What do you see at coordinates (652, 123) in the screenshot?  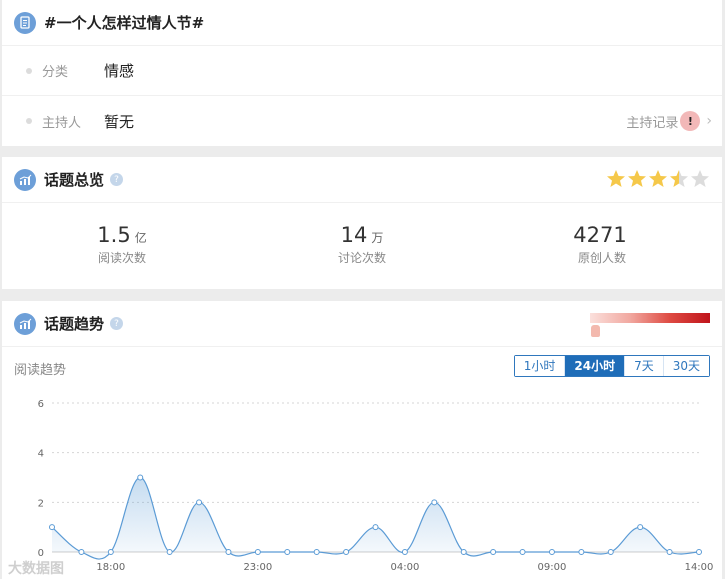 I see `host-record-label: 主持记录` at bounding box center [652, 123].